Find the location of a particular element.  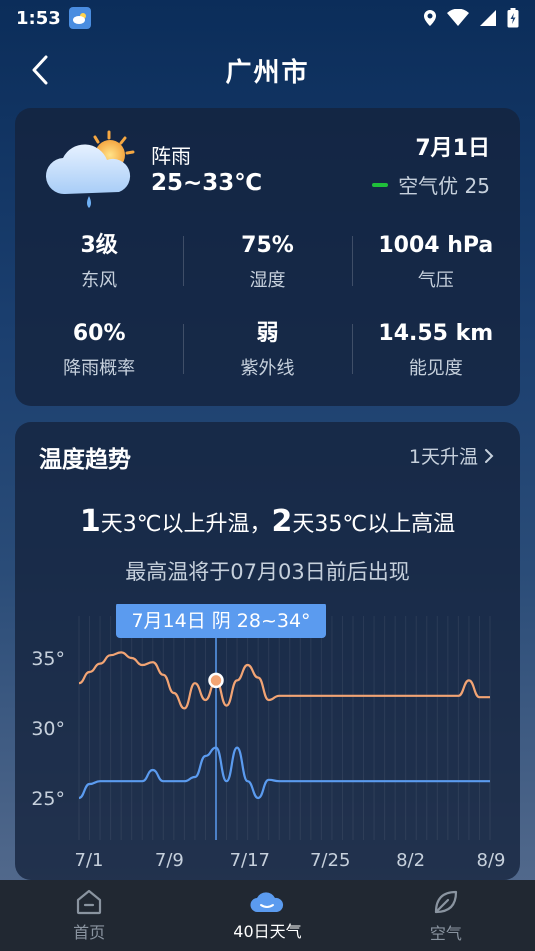

stat-humidity: 75% 湿度 is located at coordinates (267, 270).